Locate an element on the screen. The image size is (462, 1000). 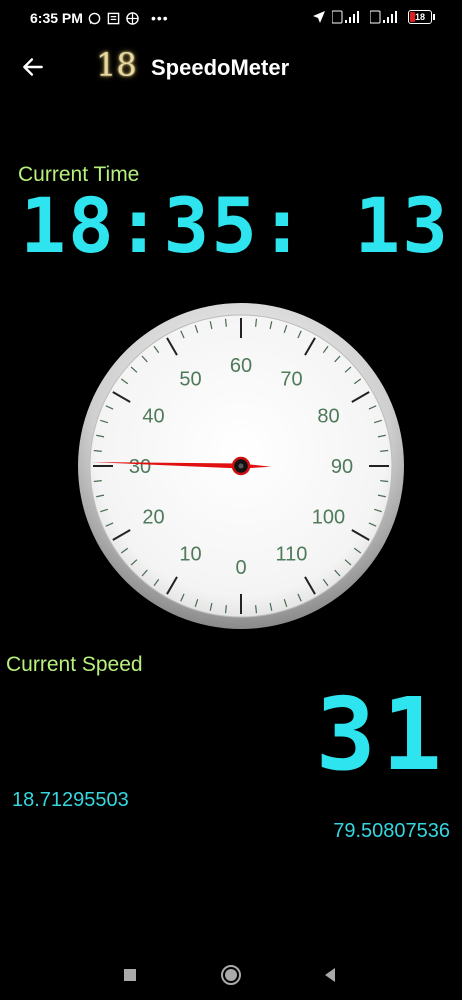
back-arrow-icon is located at coordinates (33, 67).